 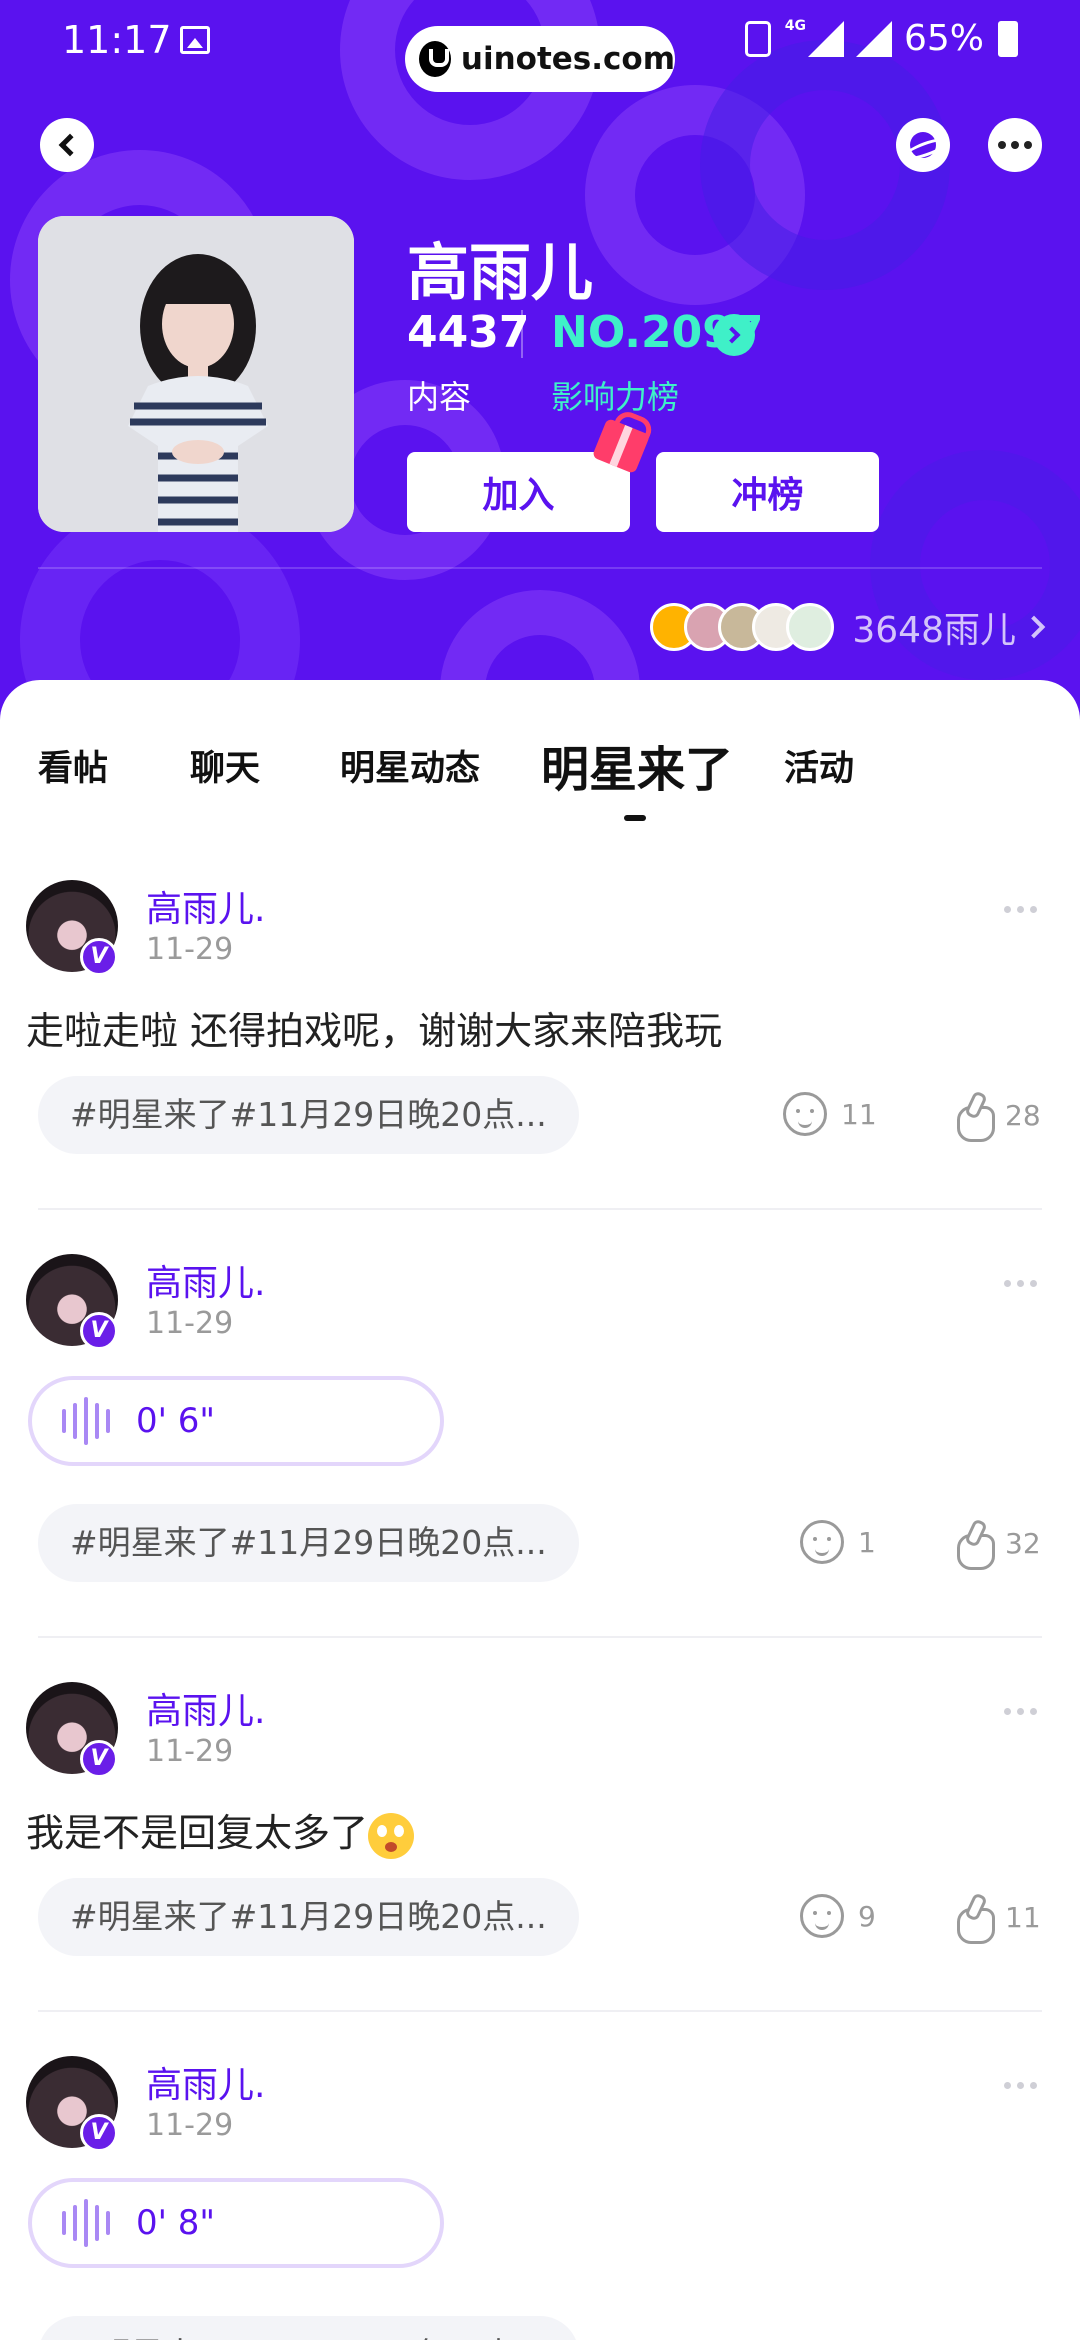 I want to click on stat-divider, so click(x=522, y=334).